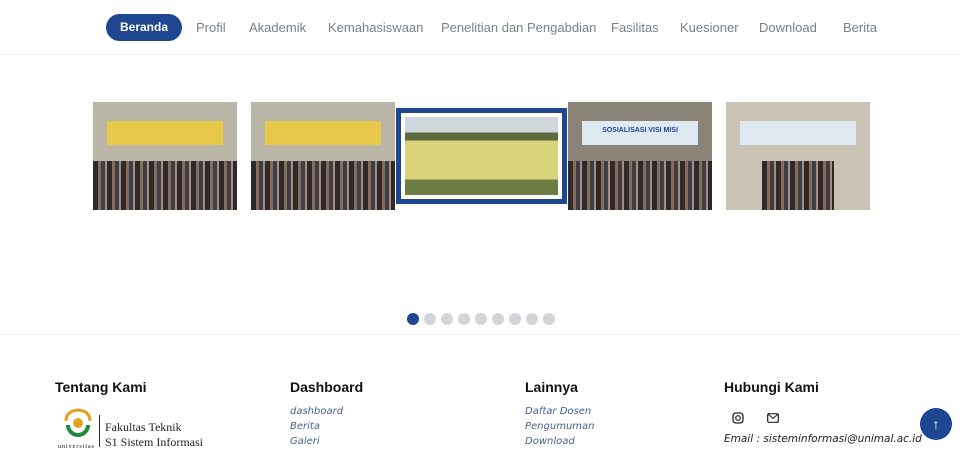  Describe the element at coordinates (518, 27) in the screenshot. I see `nav-penelitian: Penelitian dan Pengabdian` at that location.